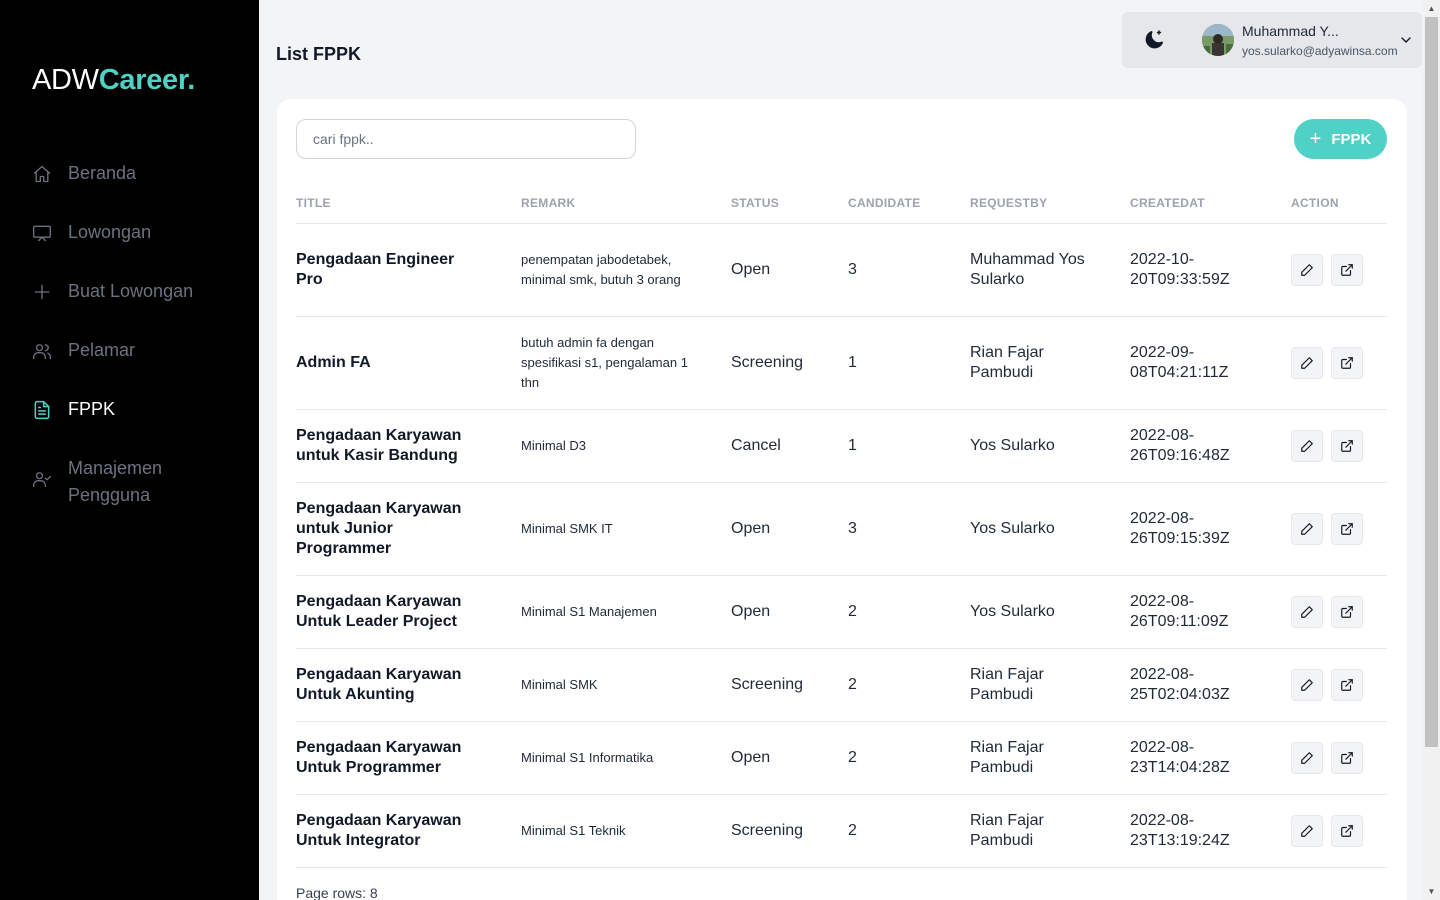  Describe the element at coordinates (909, 204) in the screenshot. I see `column-header-candidate: CANDIDATE` at that location.